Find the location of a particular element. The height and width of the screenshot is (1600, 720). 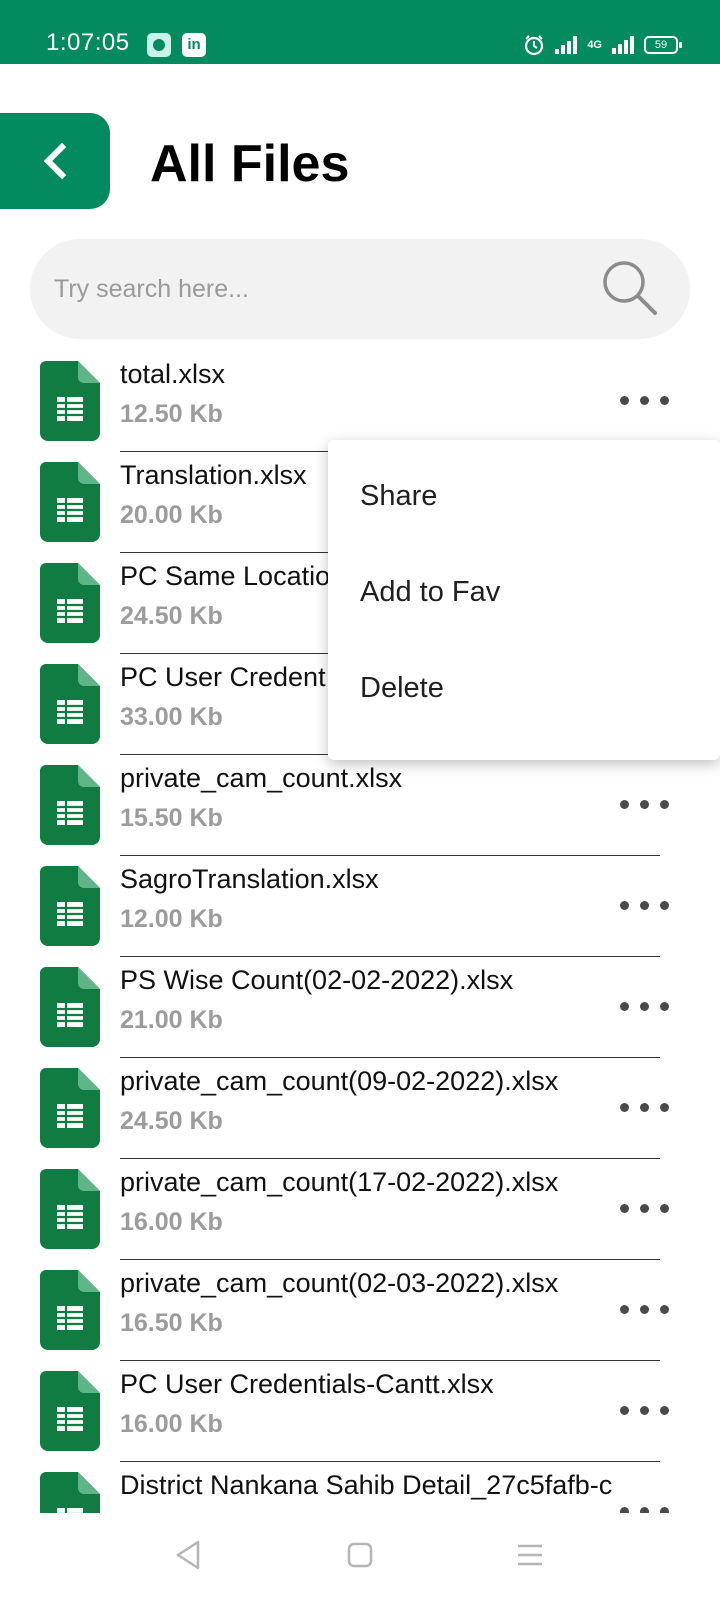

chevron-left-icon is located at coordinates (55, 161).